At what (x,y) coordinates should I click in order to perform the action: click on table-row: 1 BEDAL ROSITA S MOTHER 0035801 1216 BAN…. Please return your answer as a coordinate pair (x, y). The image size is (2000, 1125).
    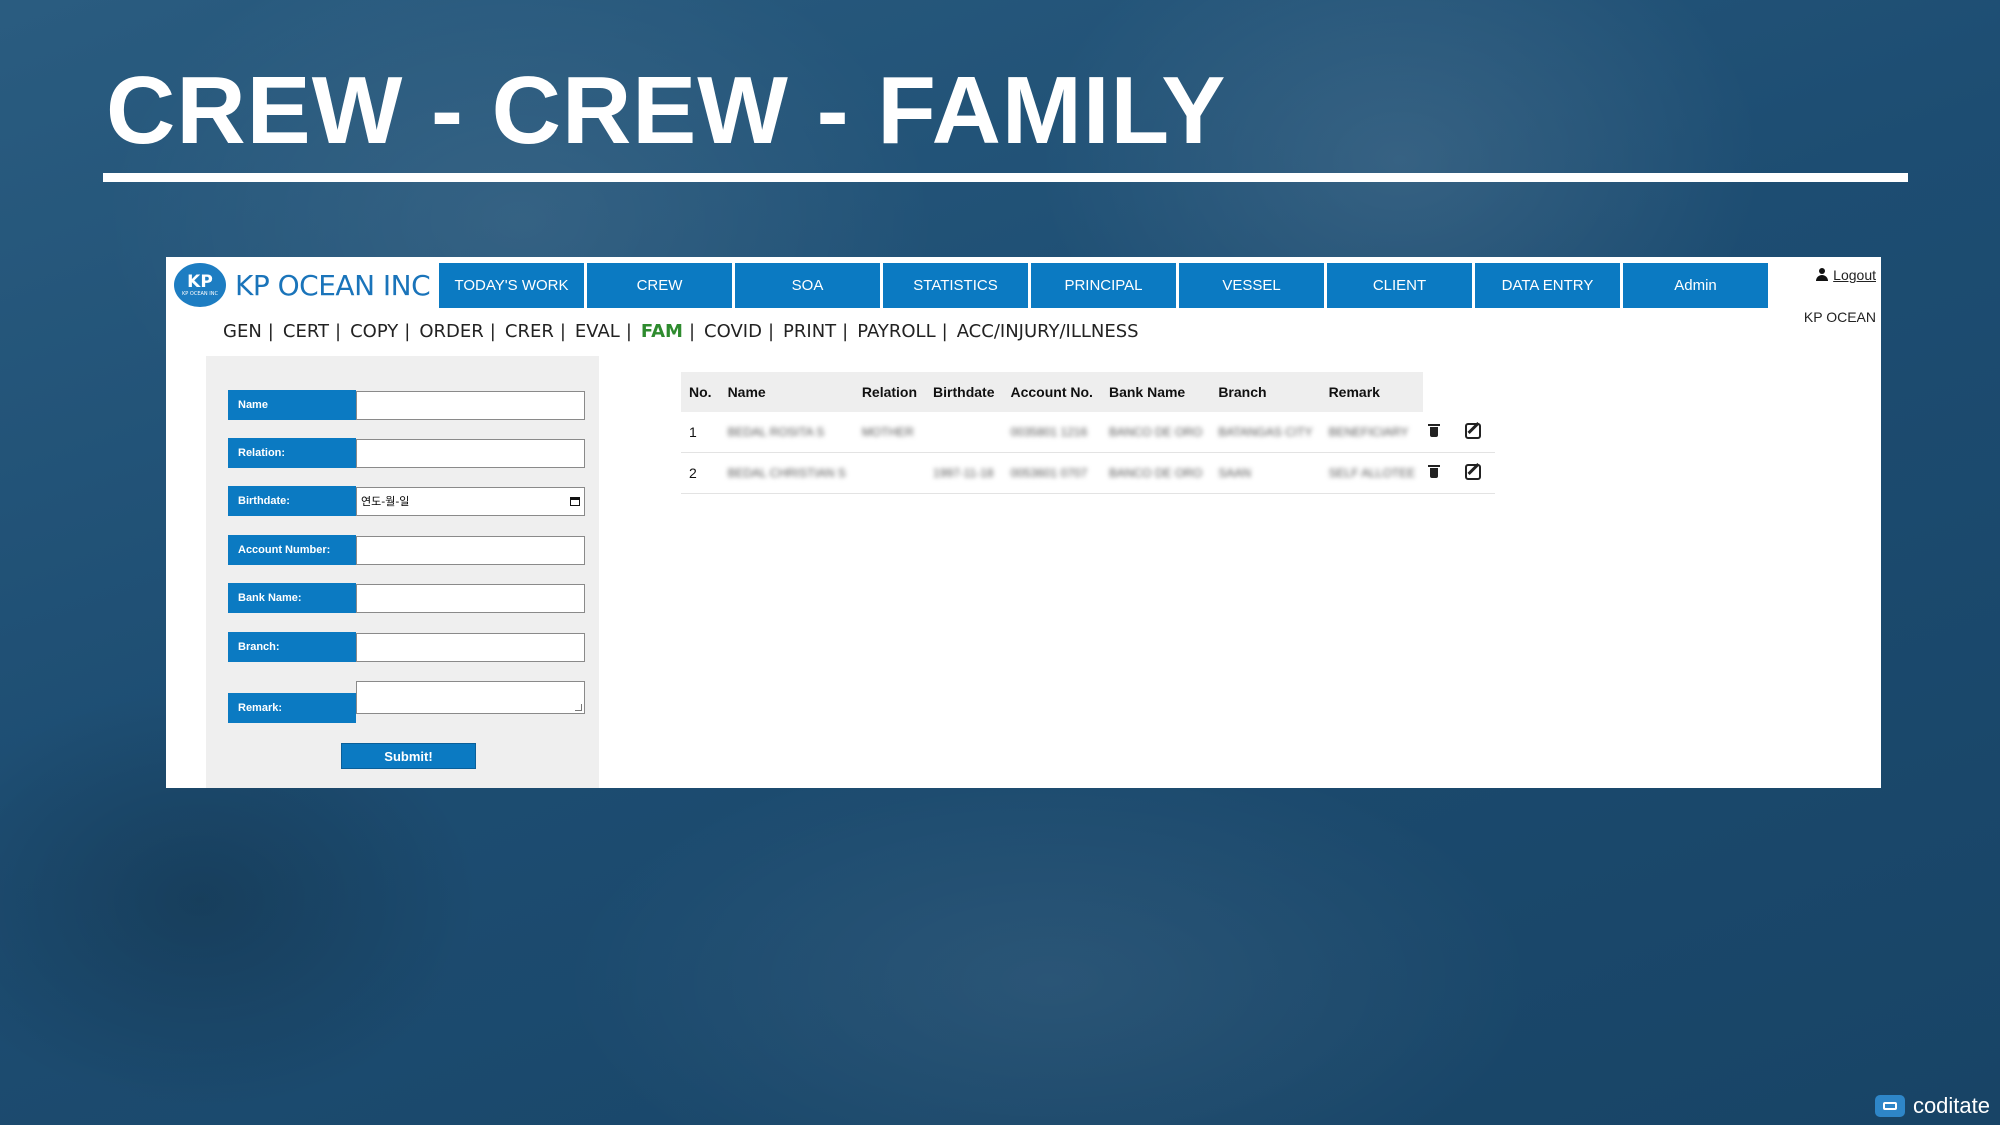
    Looking at the image, I should click on (1088, 432).